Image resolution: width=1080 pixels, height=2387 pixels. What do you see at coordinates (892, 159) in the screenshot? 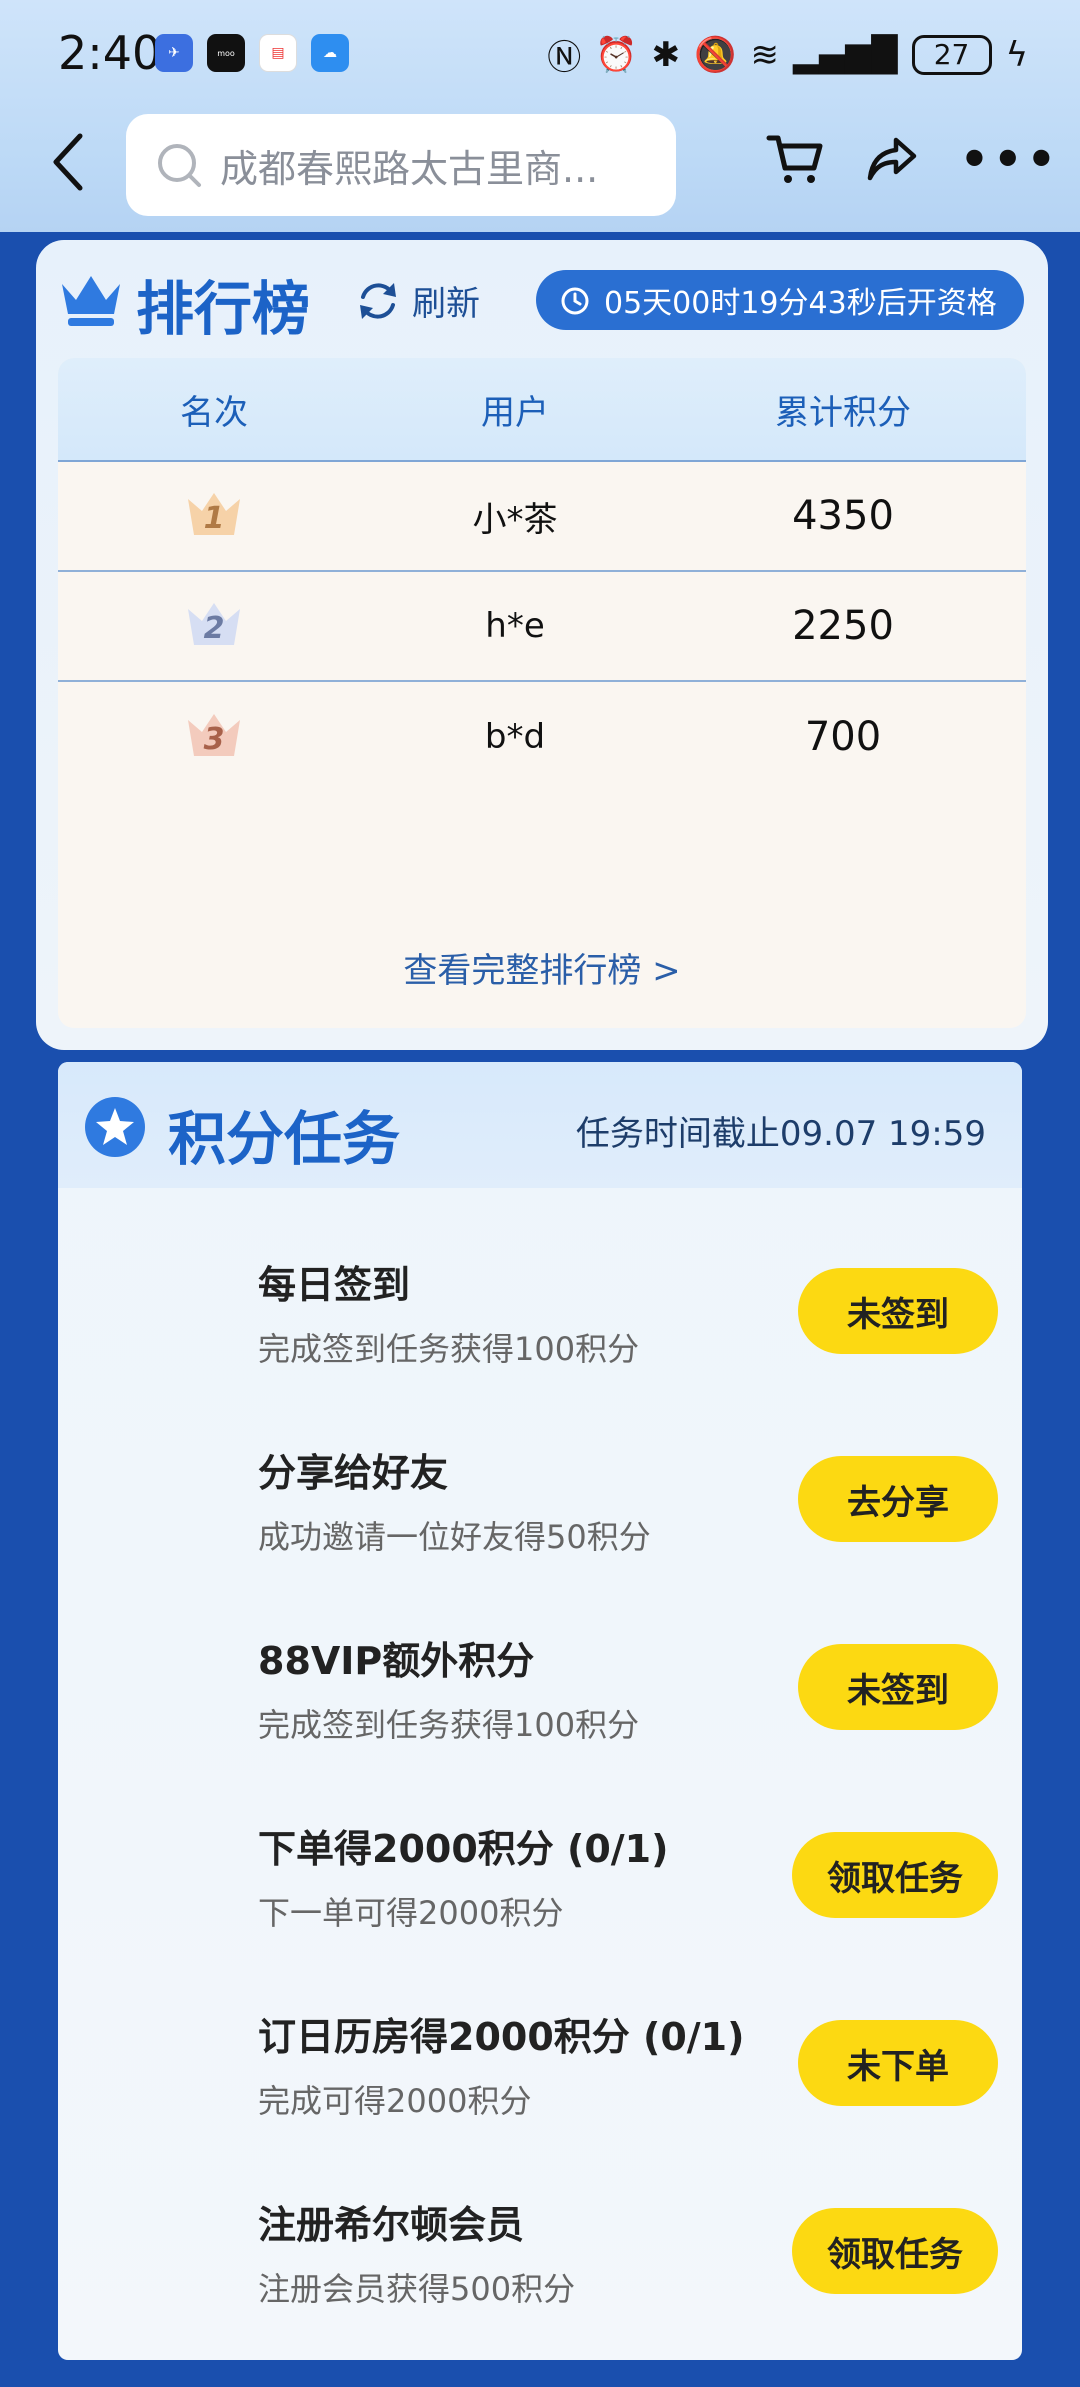
I see `share-icon` at bounding box center [892, 159].